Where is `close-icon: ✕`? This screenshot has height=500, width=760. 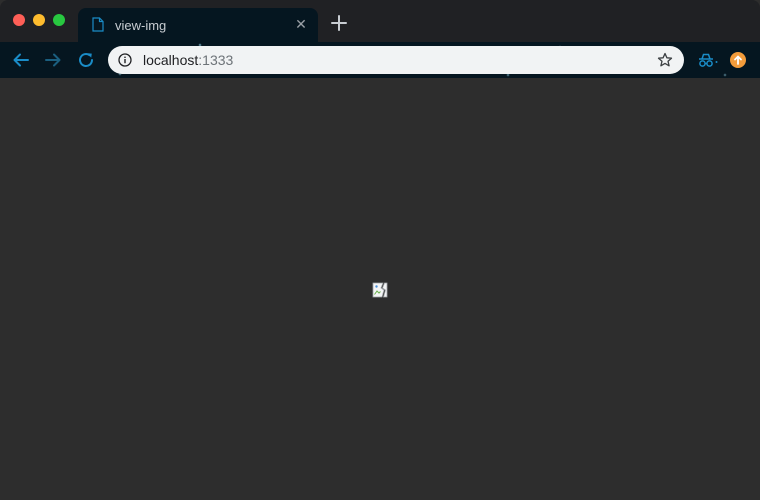
close-icon: ✕ is located at coordinates (301, 24).